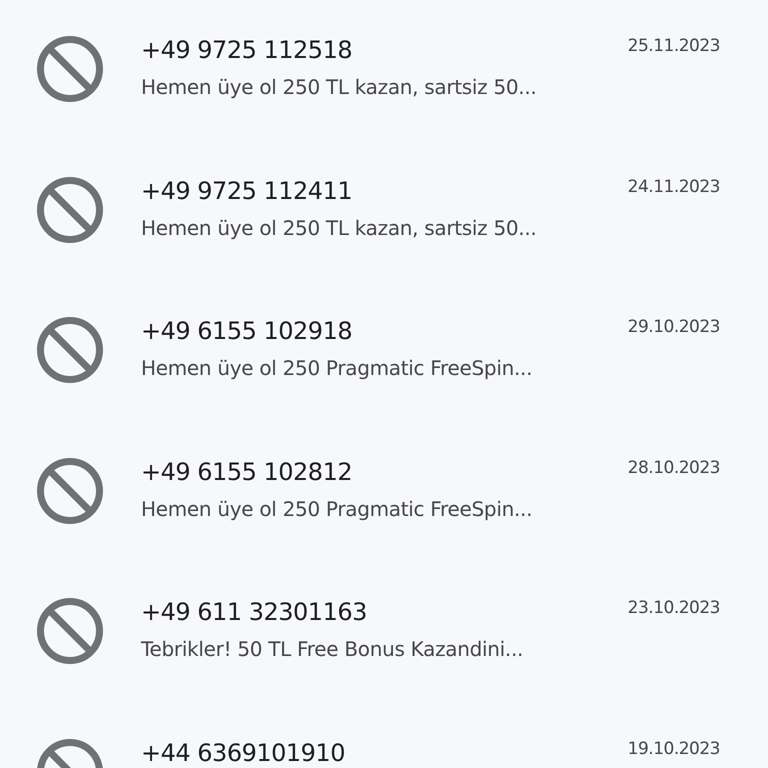 Image resolution: width=768 pixels, height=768 pixels. Describe the element at coordinates (674, 46) in the screenshot. I see `message-date: 25.11.2023` at that location.